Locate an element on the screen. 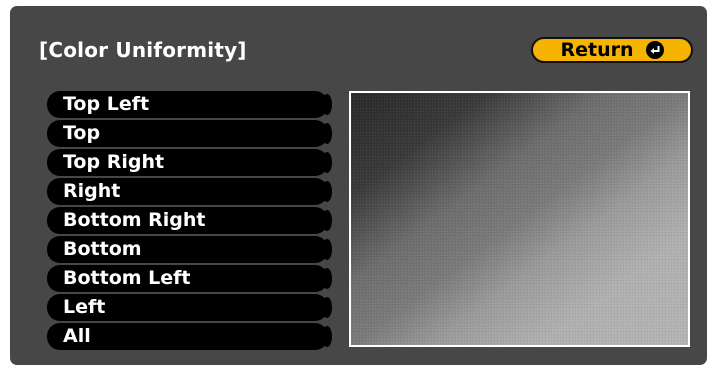 The width and height of the screenshot is (716, 370). menu-item-top-right: Top Right is located at coordinates (189, 162).